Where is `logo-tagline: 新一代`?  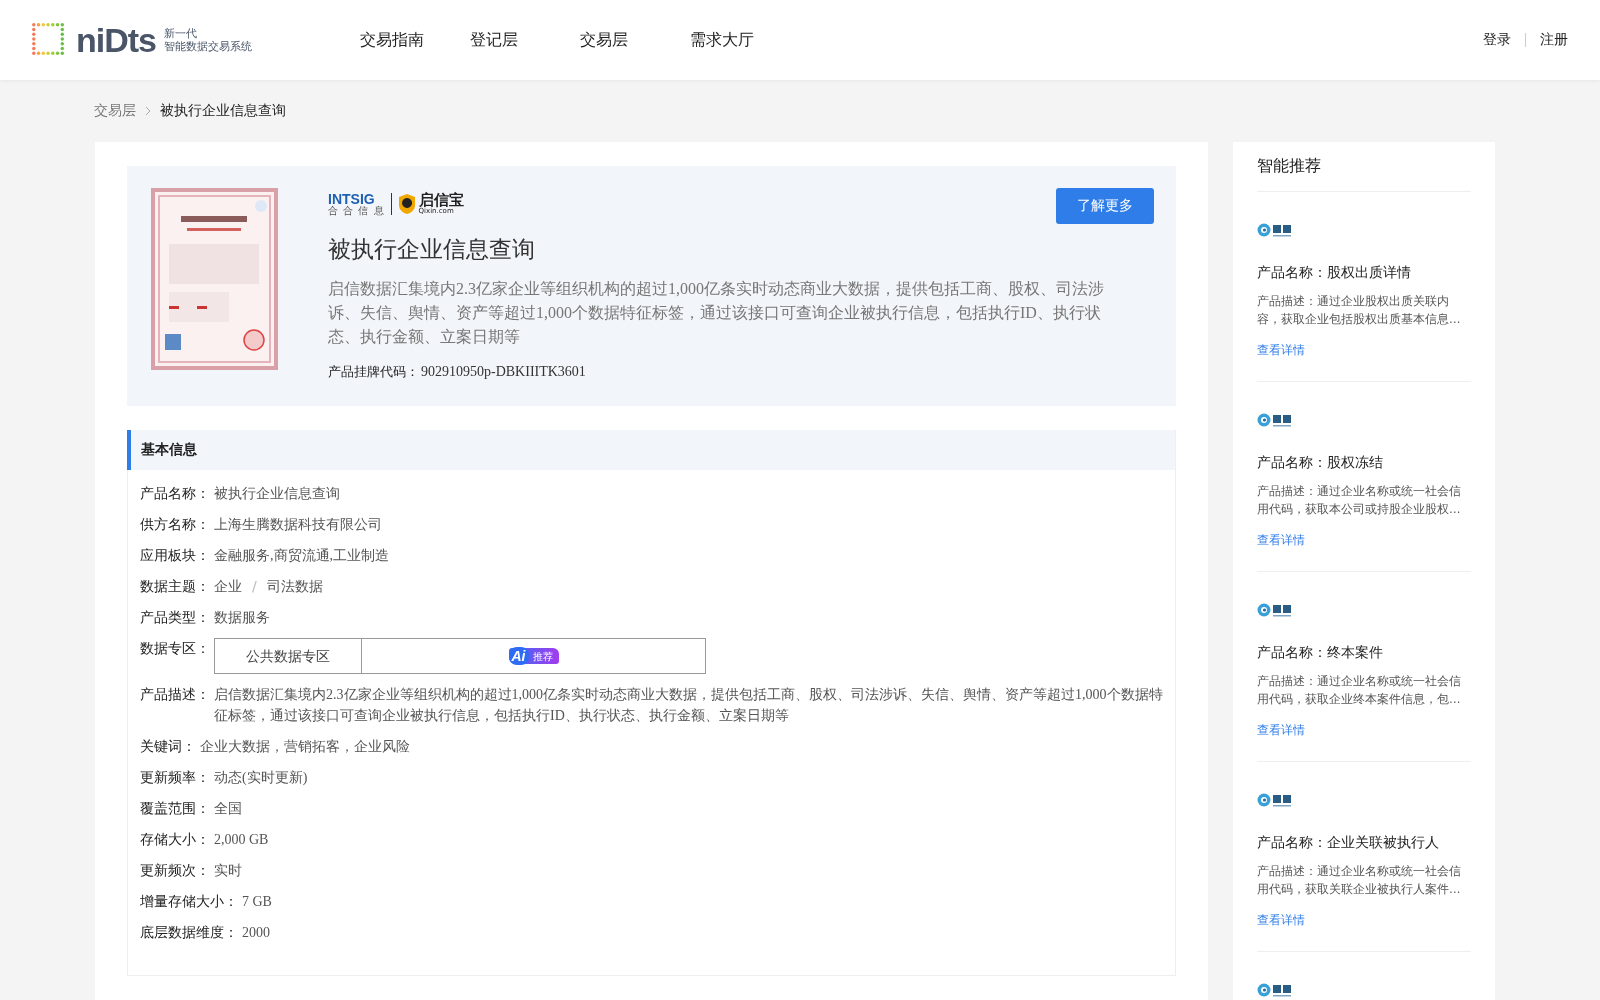
logo-tagline: 新一代 is located at coordinates (181, 33).